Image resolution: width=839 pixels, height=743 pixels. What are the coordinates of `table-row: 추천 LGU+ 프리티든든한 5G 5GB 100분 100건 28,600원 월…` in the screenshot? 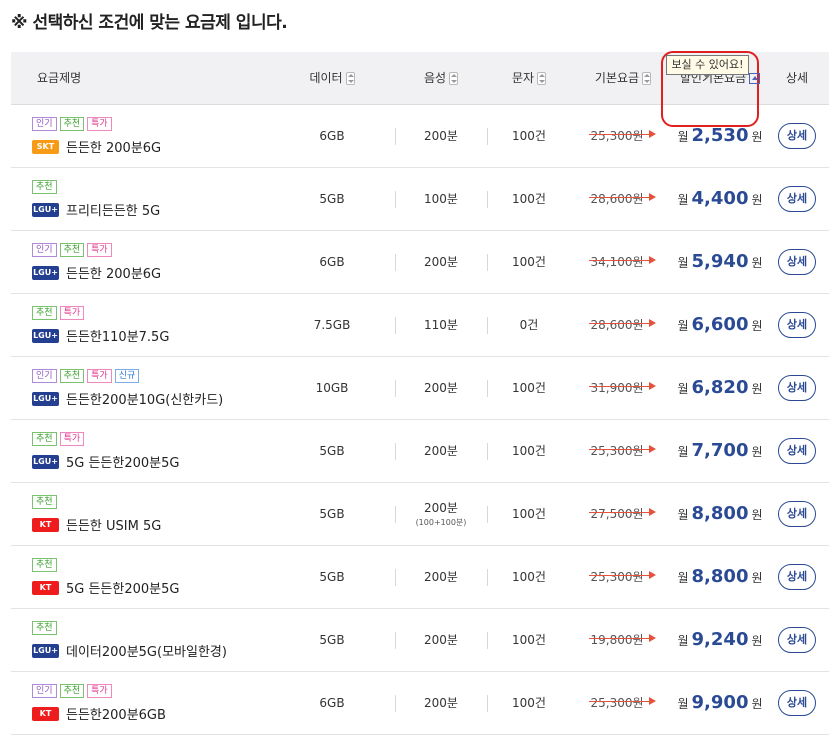 It's located at (420, 198).